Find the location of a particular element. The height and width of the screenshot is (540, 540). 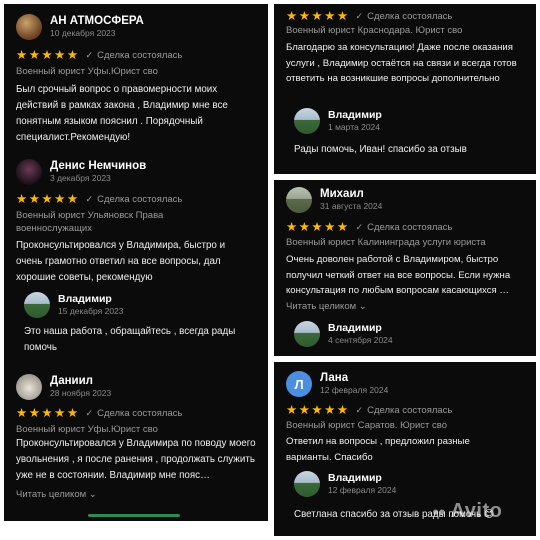

review-author: Денис Немчинов is located at coordinates (98, 166).